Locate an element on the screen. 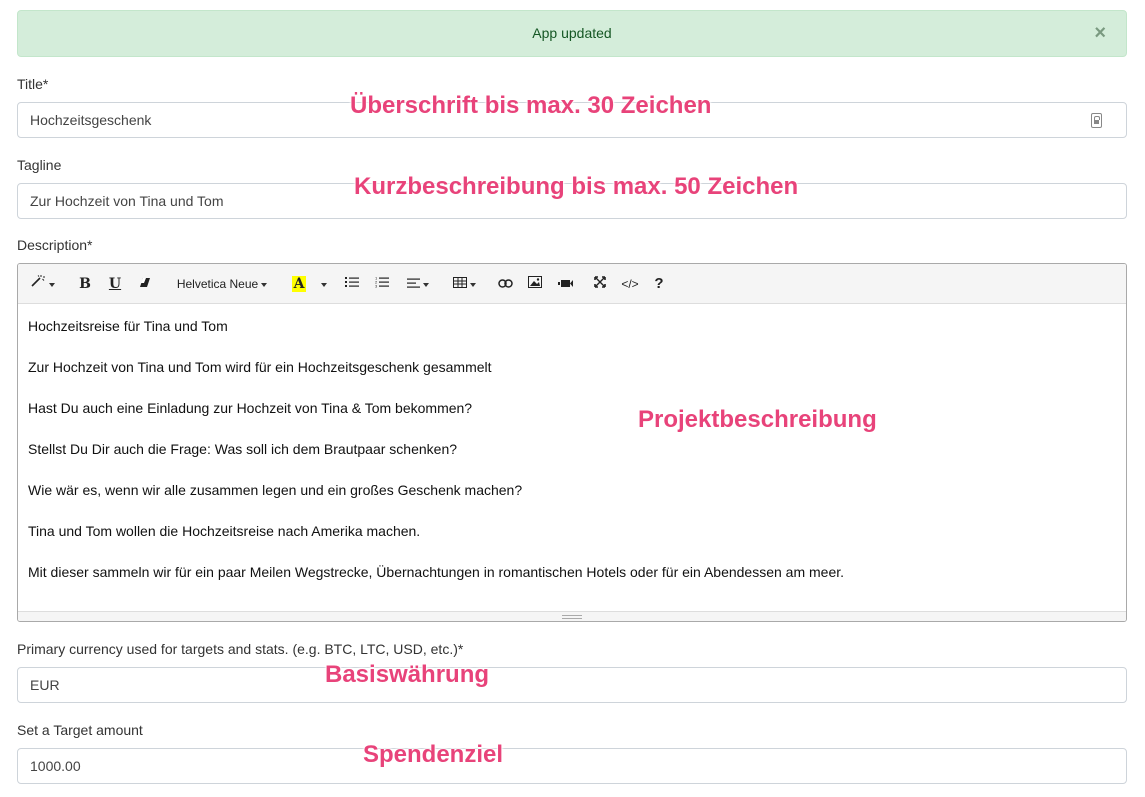 The height and width of the screenshot is (797, 1145). ordered-list-icon: 123 is located at coordinates (382, 284).